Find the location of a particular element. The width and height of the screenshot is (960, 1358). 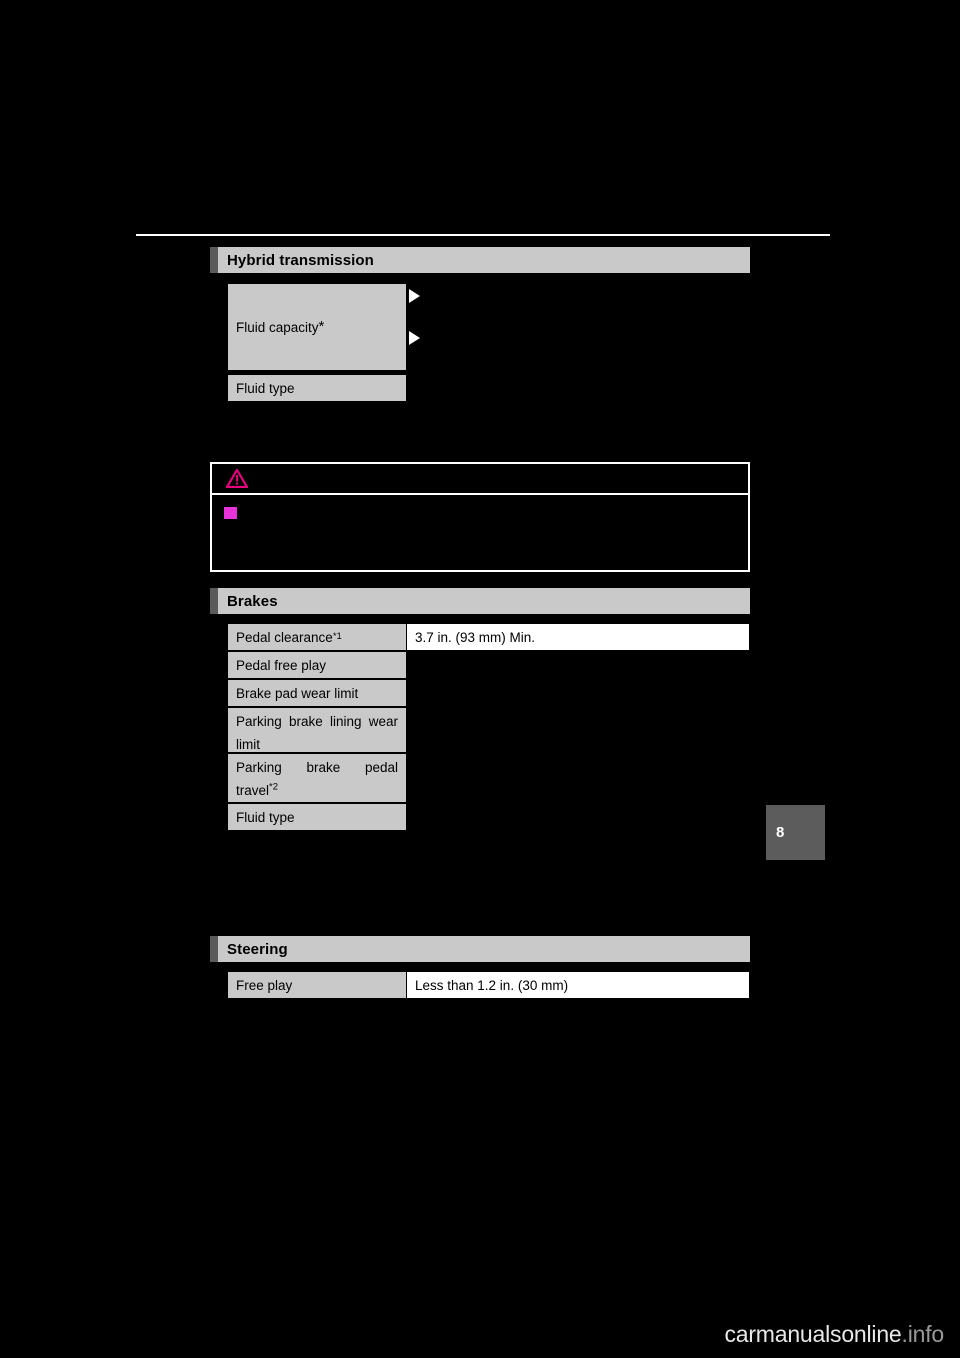

table-row-label-parking-brake-lining-wear-limit: Parking brake lining wear limit is located at coordinates (317, 730).